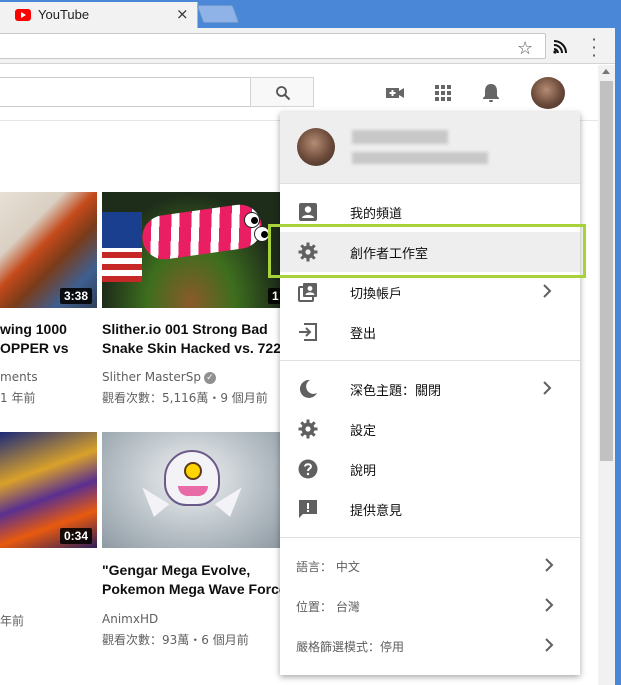  I want to click on search-button, so click(282, 92).